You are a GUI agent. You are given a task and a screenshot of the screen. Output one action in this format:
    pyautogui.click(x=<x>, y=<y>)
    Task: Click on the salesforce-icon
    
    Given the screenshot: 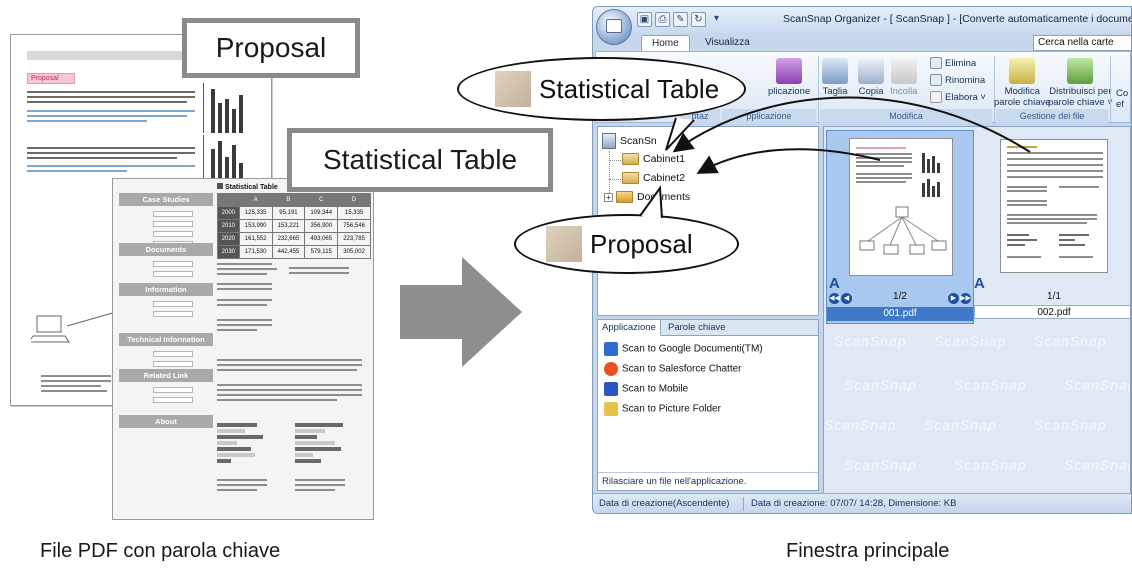 What is the action you would take?
    pyautogui.click(x=611, y=369)
    